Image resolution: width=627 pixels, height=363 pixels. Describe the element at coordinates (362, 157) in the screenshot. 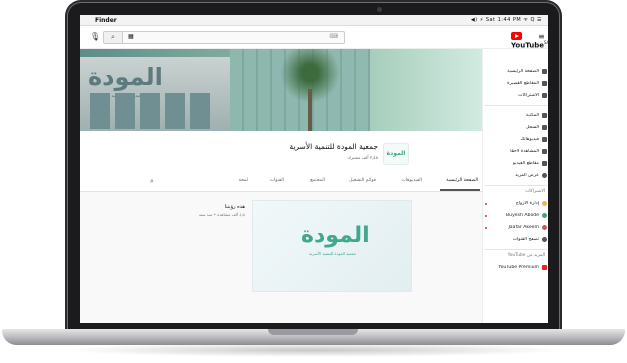

I see `channel-subscribers: ٣٫٤٨ ألف مشترك` at that location.